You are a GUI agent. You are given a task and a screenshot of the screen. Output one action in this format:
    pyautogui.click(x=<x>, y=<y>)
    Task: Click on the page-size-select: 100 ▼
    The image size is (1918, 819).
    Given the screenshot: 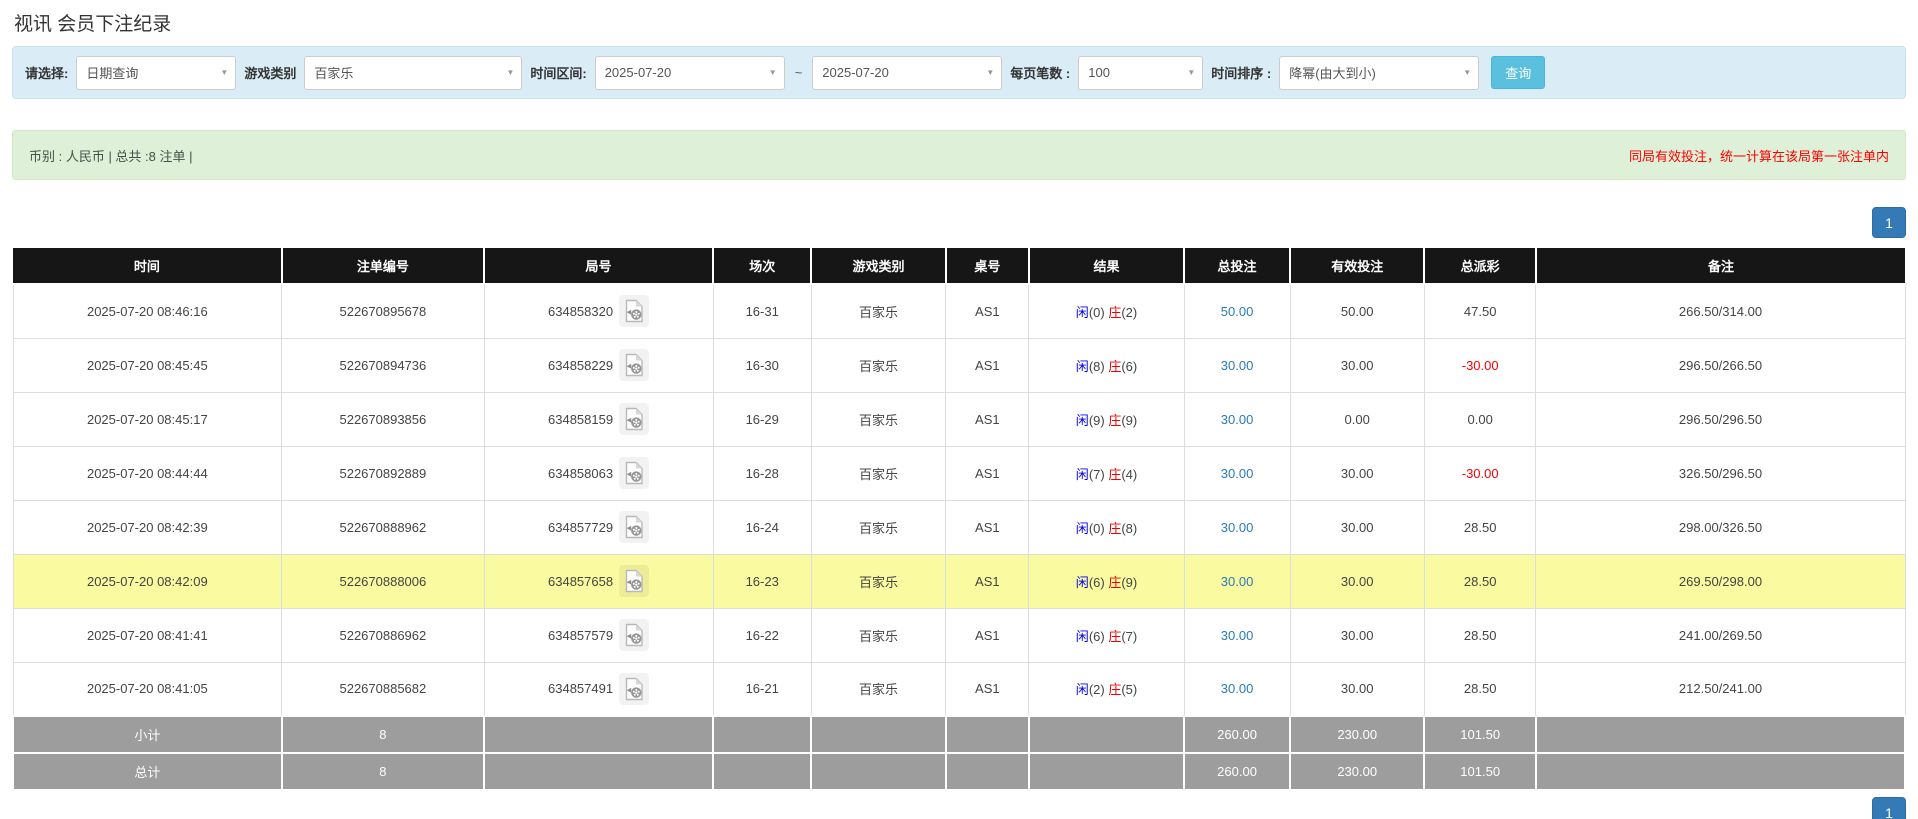 What is the action you would take?
    pyautogui.click(x=1141, y=72)
    